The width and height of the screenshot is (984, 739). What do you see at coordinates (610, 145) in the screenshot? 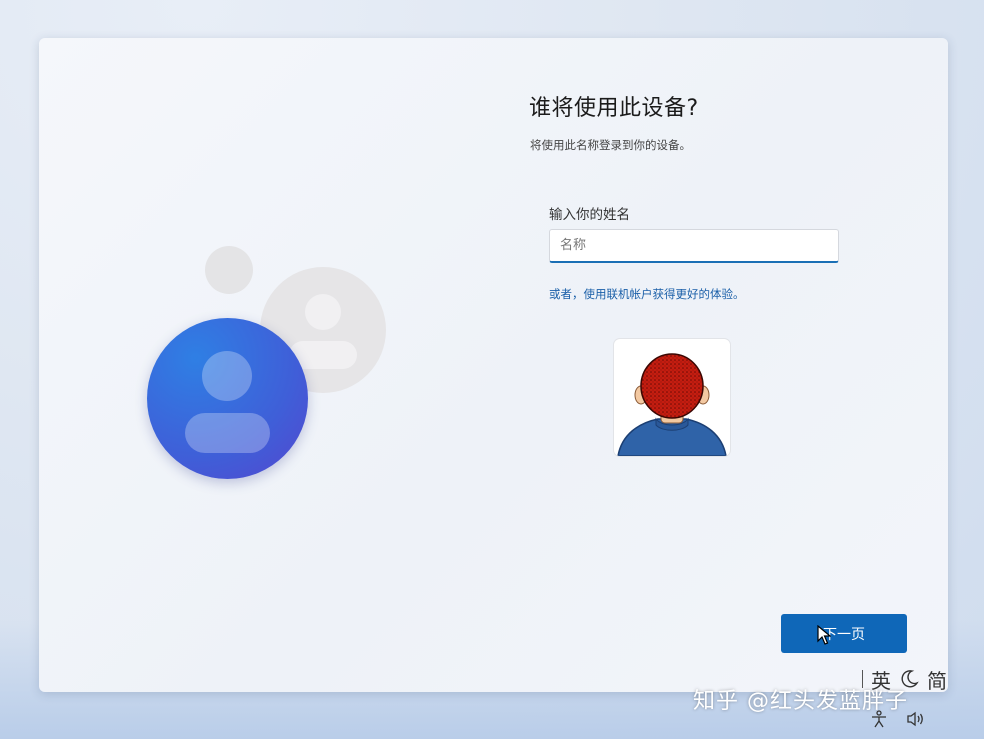
I see `page-subtitle: 将使用此名称登录到你的设备。` at bounding box center [610, 145].